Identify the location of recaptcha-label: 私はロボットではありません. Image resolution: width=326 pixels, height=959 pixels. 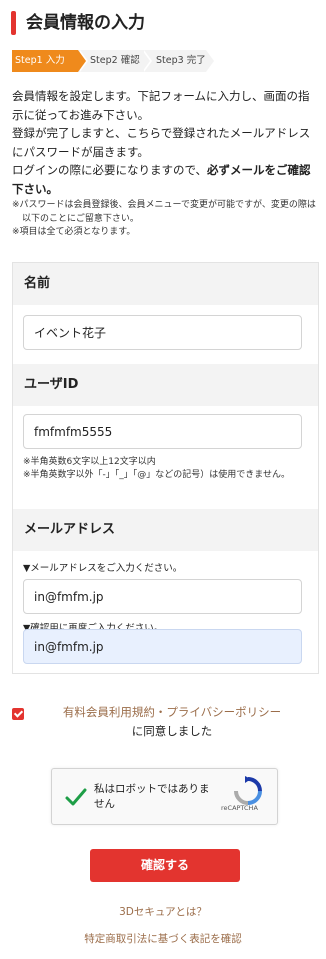
(152, 796).